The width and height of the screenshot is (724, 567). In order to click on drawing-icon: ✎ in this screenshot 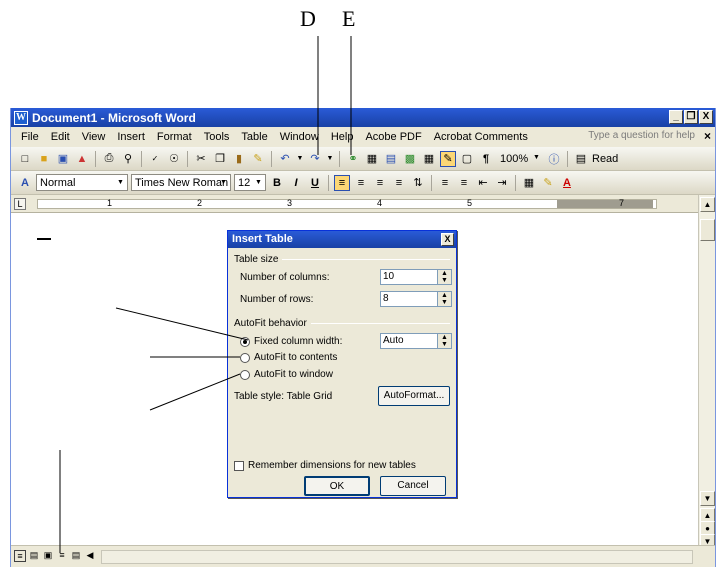, I will do `click(448, 158)`.